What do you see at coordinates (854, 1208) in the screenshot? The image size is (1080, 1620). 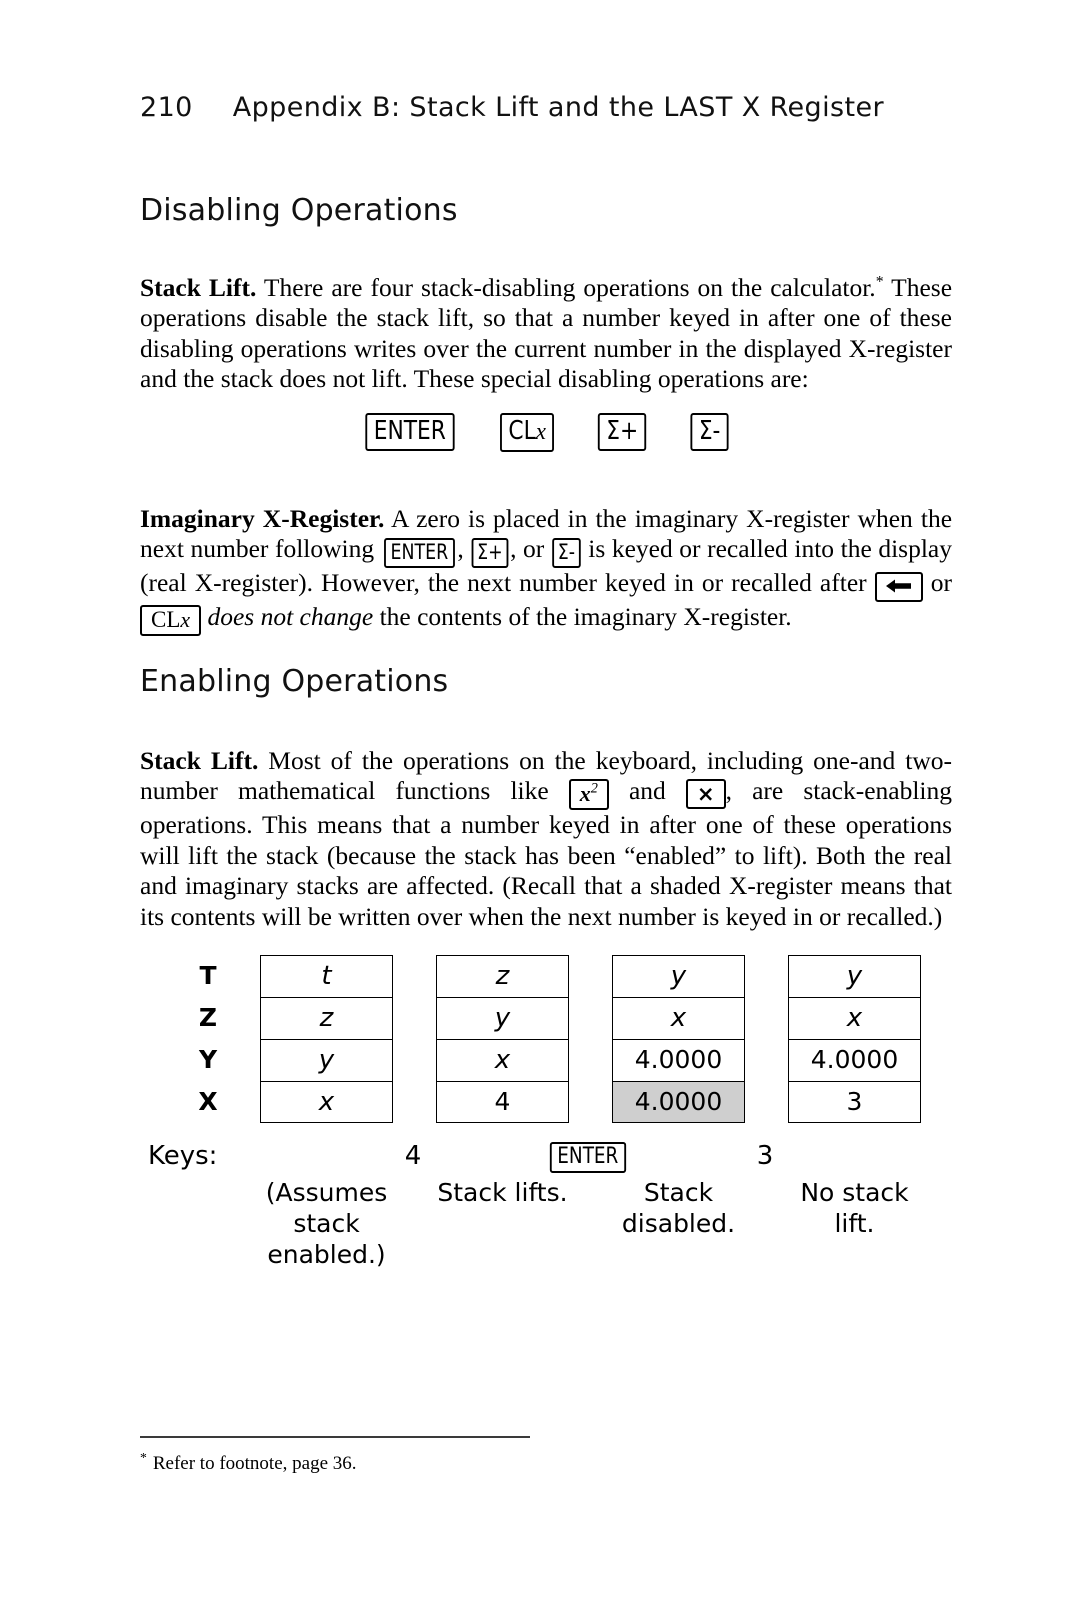 I see `caption-column-4: No stack lift.` at bounding box center [854, 1208].